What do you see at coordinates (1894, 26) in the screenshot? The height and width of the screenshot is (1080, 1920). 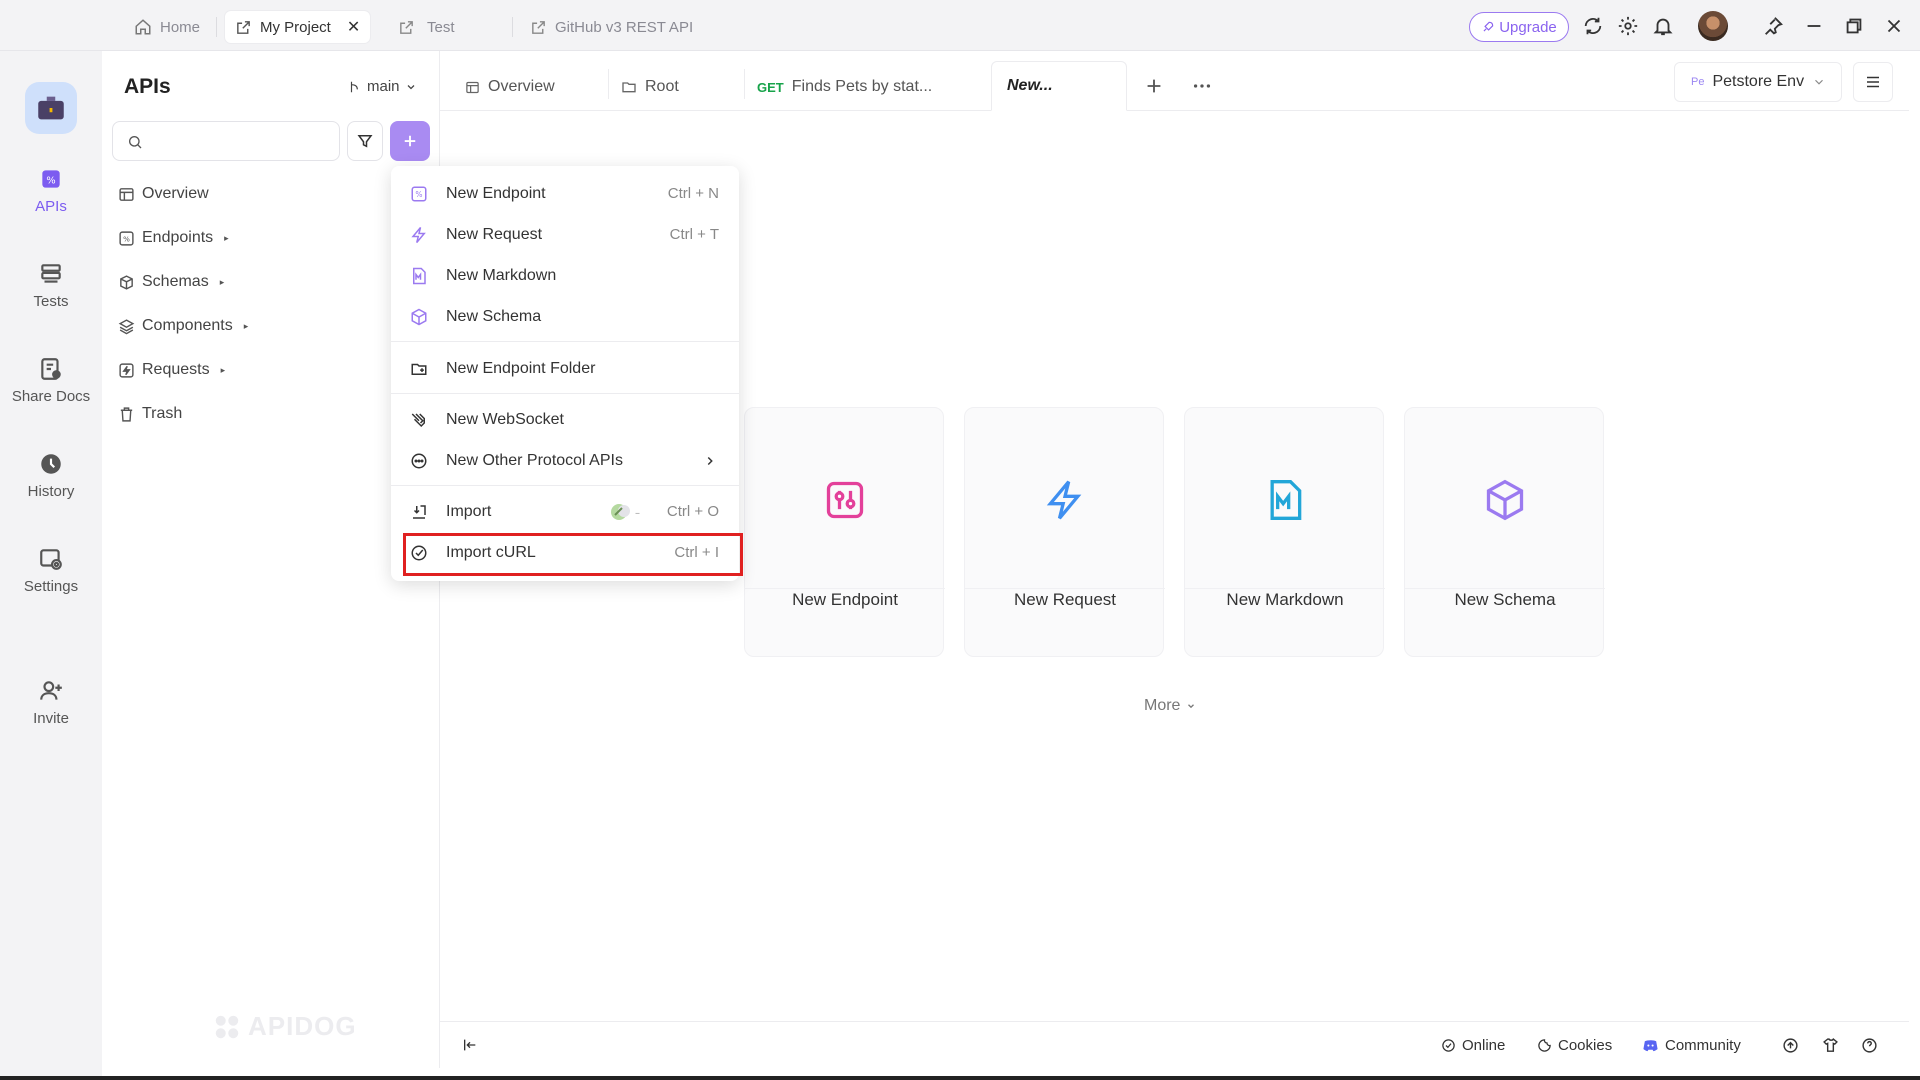 I see `window-close-icon` at bounding box center [1894, 26].